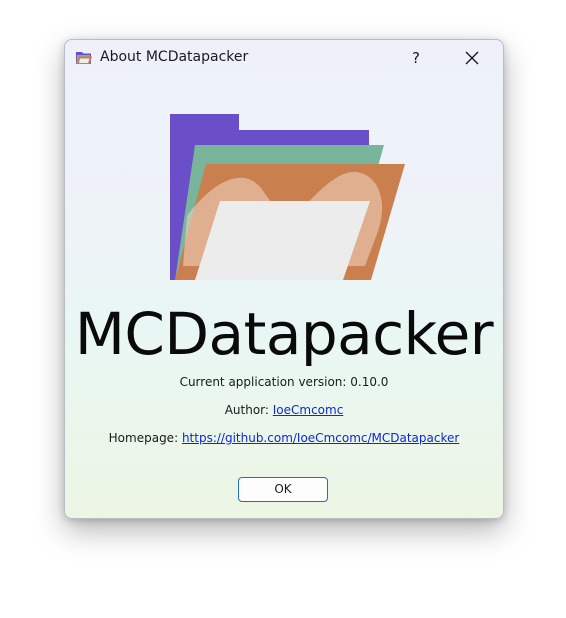  What do you see at coordinates (174, 57) in the screenshot?
I see `window-title: About MCDatapacker` at bounding box center [174, 57].